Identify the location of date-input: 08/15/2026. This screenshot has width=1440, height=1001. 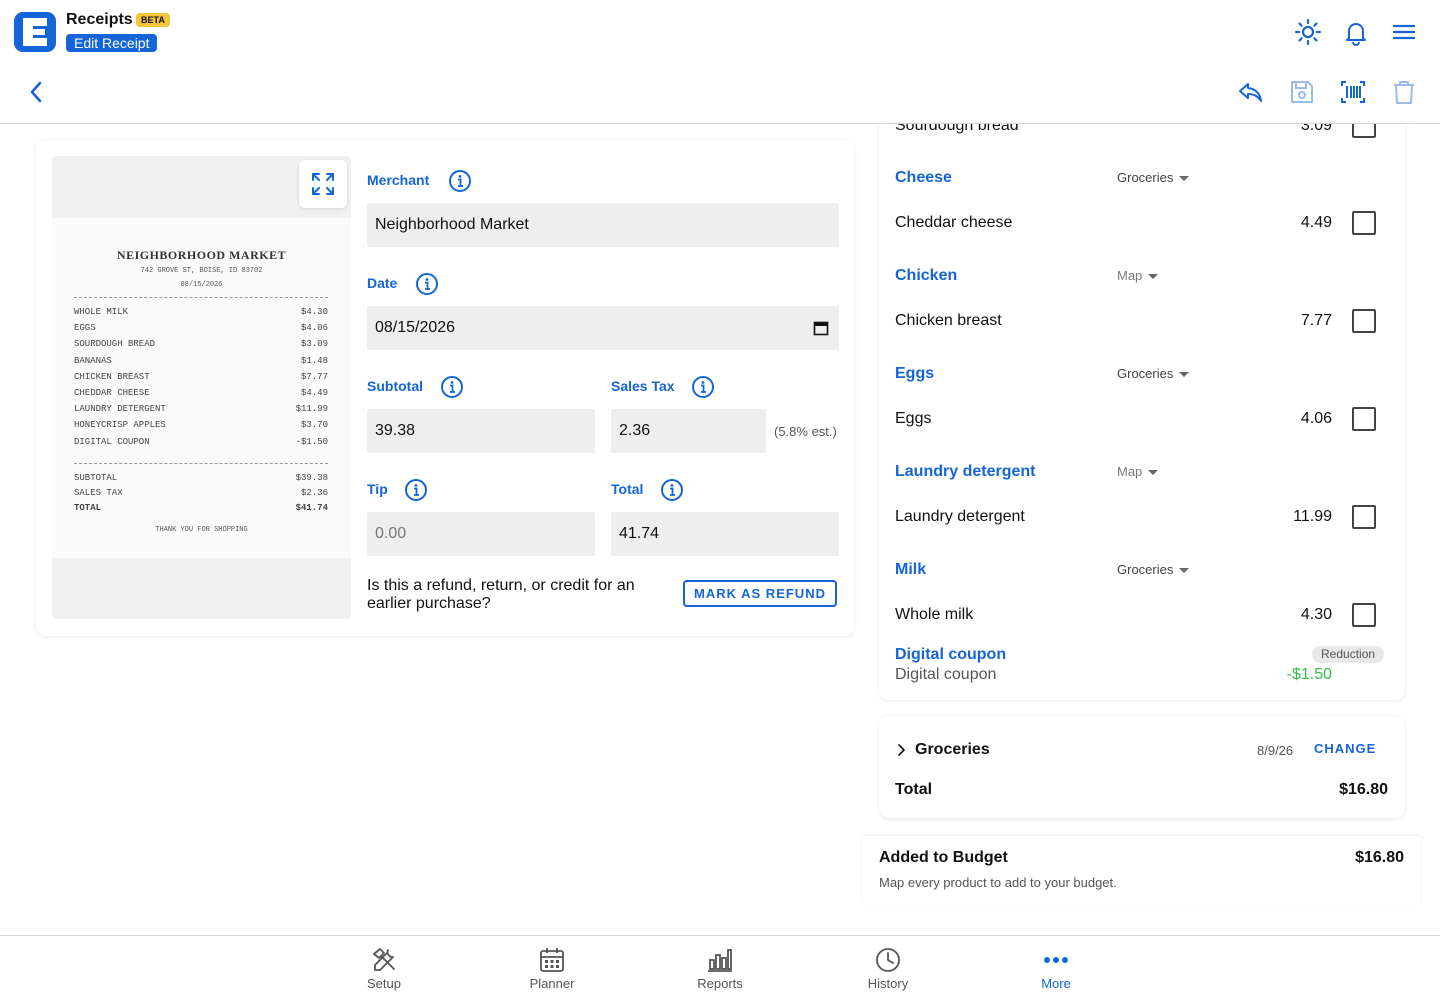
(603, 328).